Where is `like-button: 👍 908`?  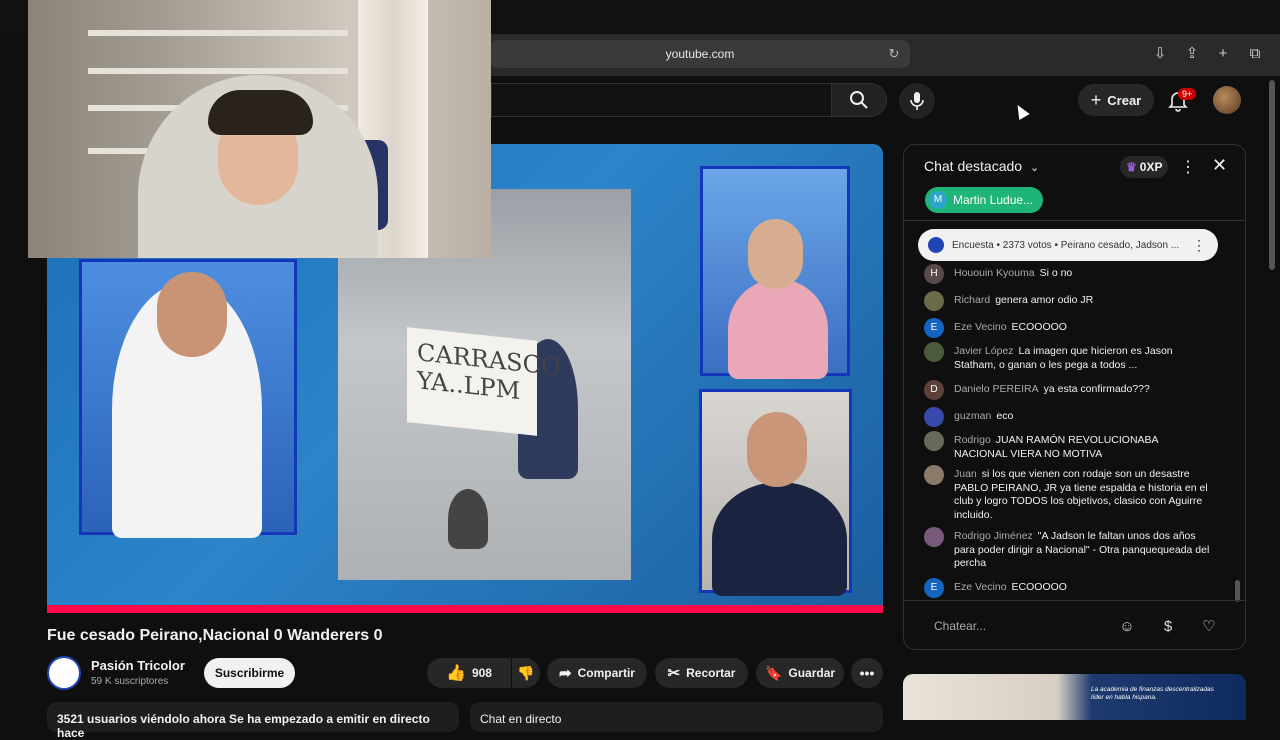 like-button: 👍 908 is located at coordinates (469, 673).